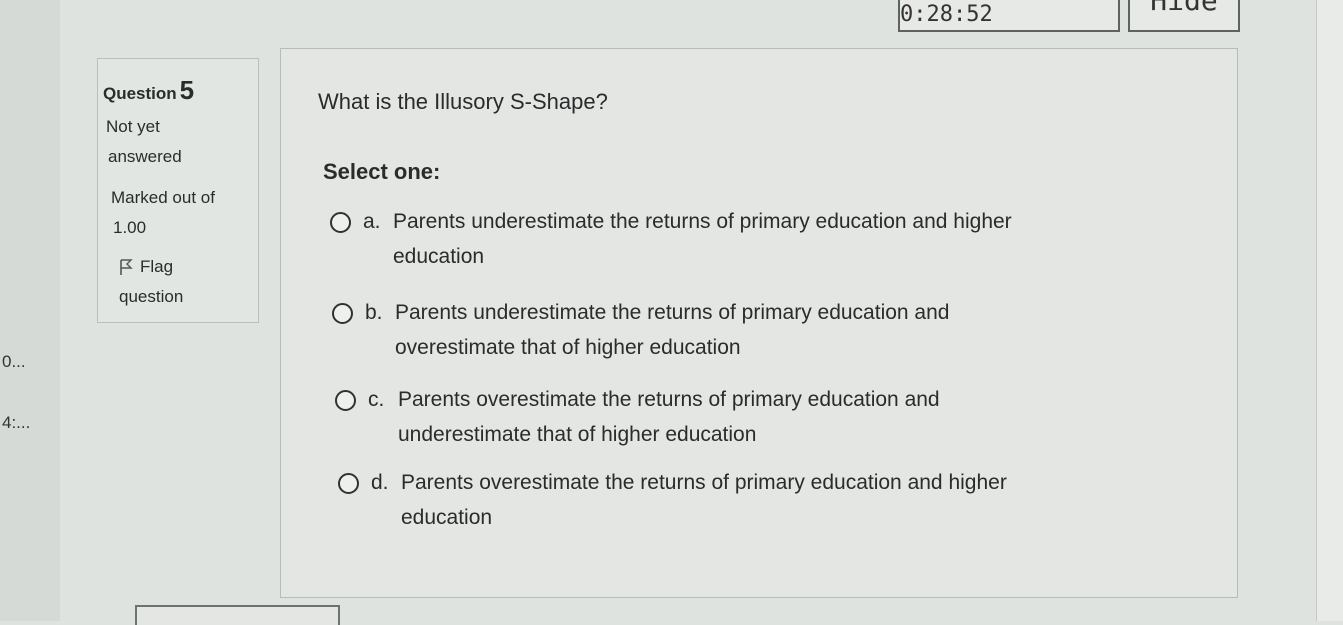 The image size is (1343, 625). Describe the element at coordinates (463, 101) in the screenshot. I see `question-text: What is the Illusory S-Shape?` at that location.